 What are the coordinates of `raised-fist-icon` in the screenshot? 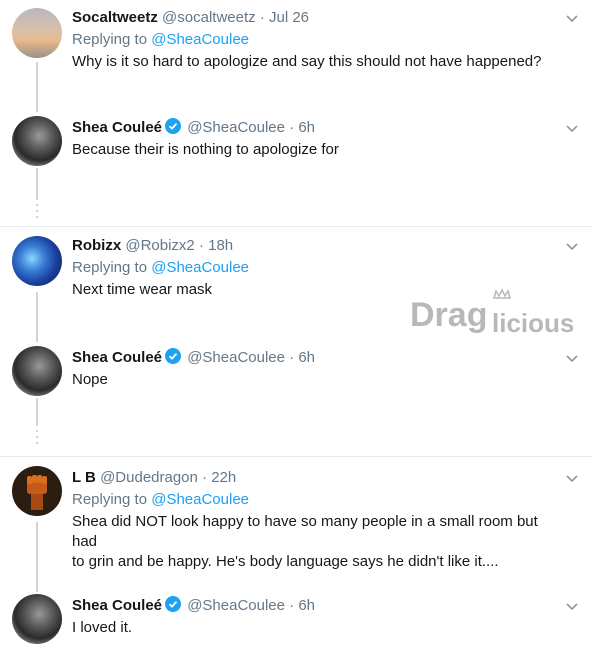 It's located at (37, 492).